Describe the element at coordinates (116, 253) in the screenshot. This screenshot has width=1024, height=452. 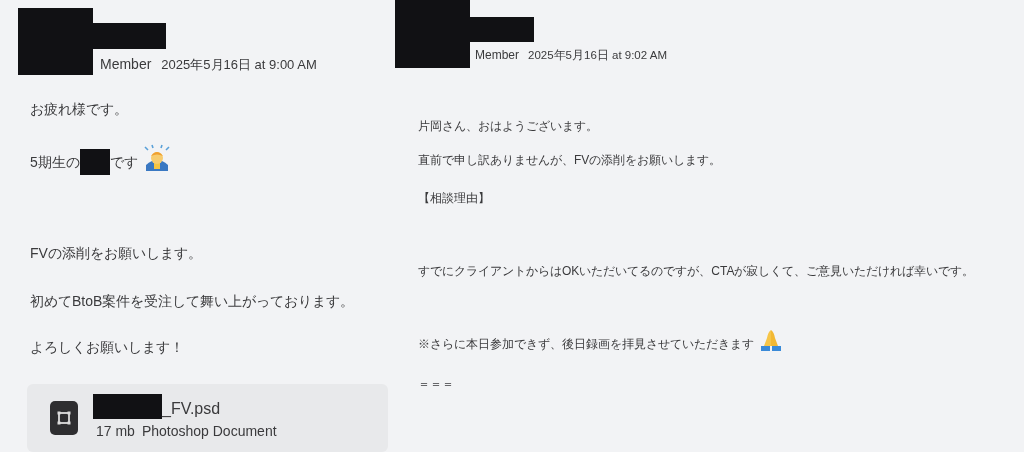
I see `message-text: FVの添削をお願いします。` at that location.